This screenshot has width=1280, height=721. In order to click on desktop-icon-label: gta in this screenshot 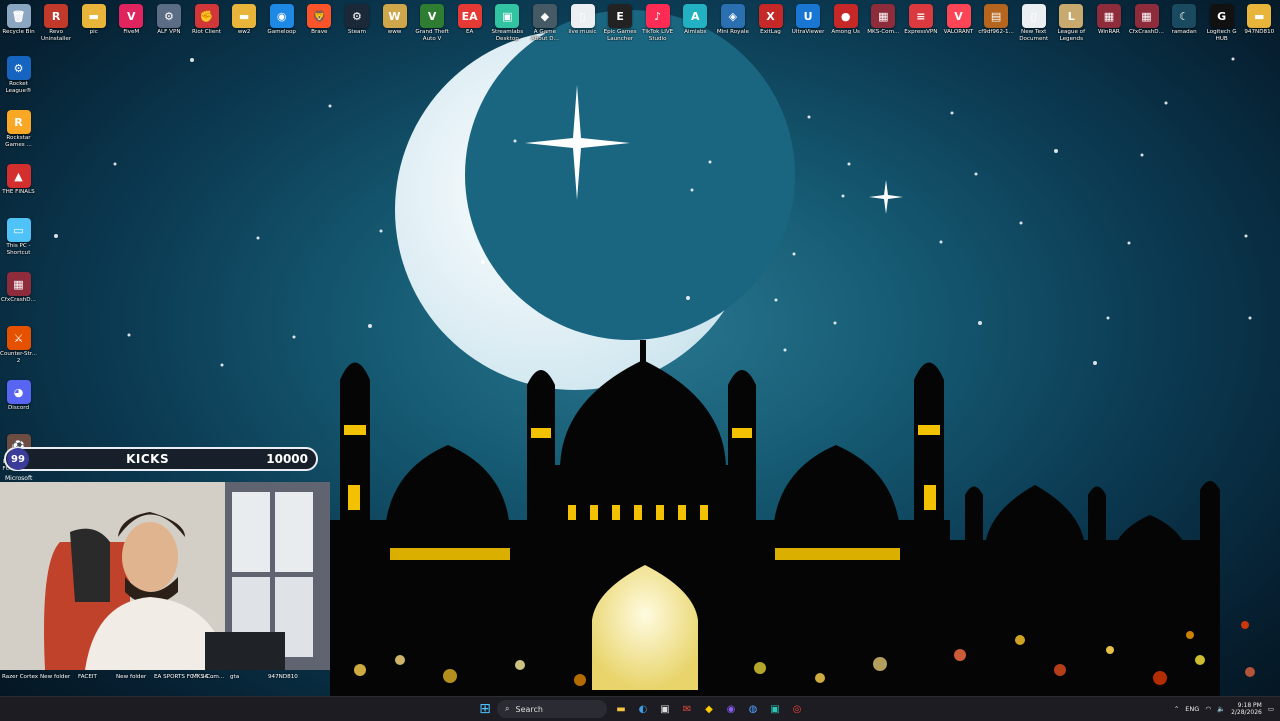, I will do `click(234, 677)`.